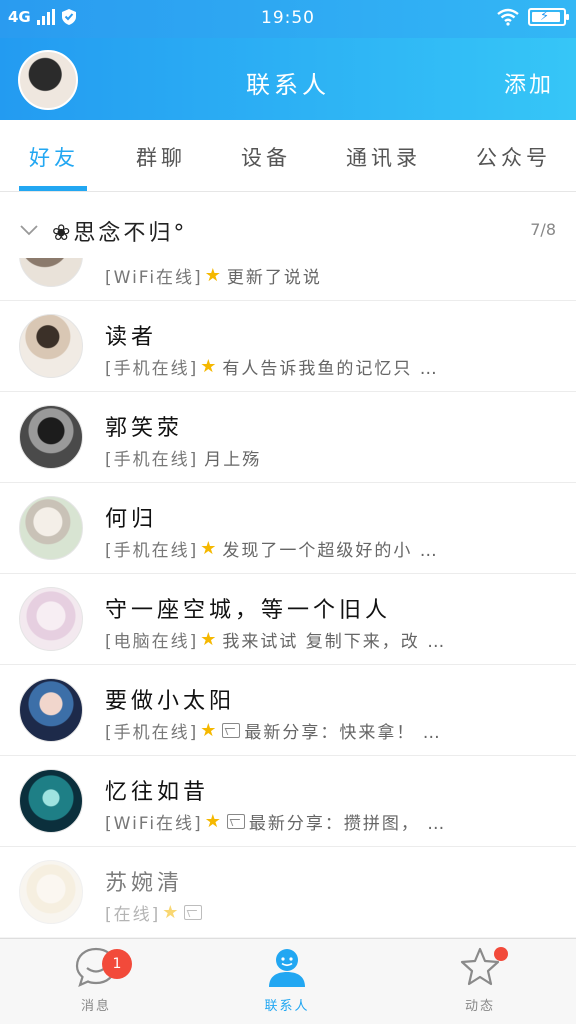 The width and height of the screenshot is (576, 1024). What do you see at coordinates (548, 17) in the screenshot?
I see `battery-icon: ⚡` at bounding box center [548, 17].